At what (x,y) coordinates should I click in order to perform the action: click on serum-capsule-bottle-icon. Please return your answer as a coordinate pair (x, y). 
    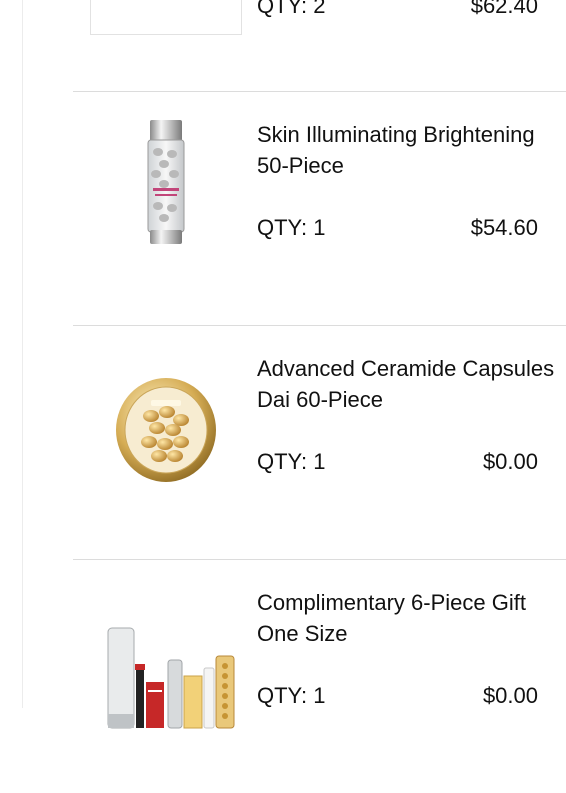
    Looking at the image, I should click on (166, 182).